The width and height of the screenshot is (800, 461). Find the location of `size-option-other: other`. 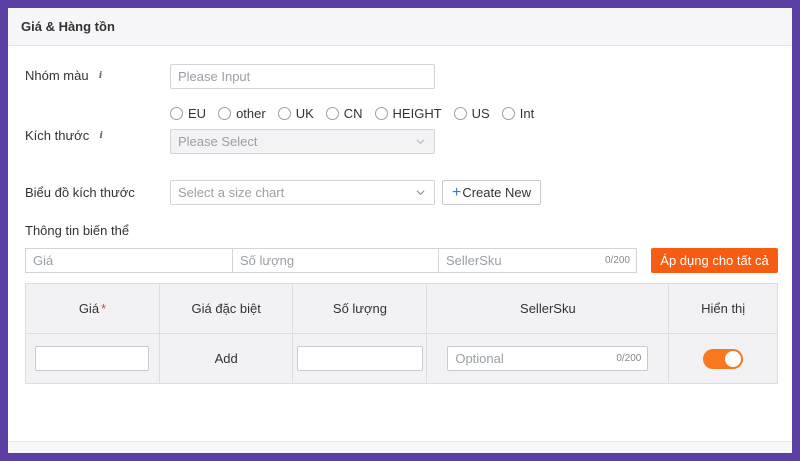

size-option-other: other is located at coordinates (242, 113).